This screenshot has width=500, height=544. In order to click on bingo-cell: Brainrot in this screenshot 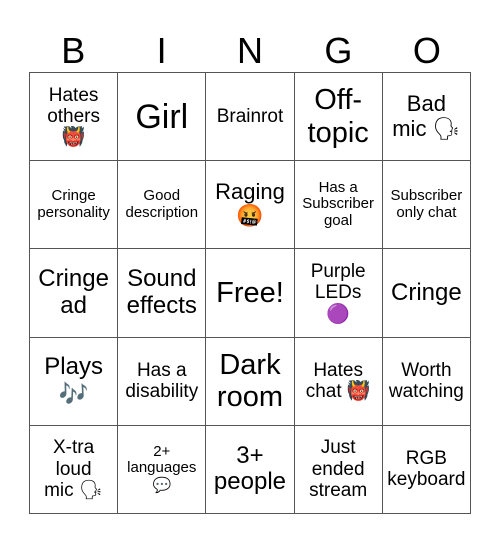, I will do `click(250, 116)`.